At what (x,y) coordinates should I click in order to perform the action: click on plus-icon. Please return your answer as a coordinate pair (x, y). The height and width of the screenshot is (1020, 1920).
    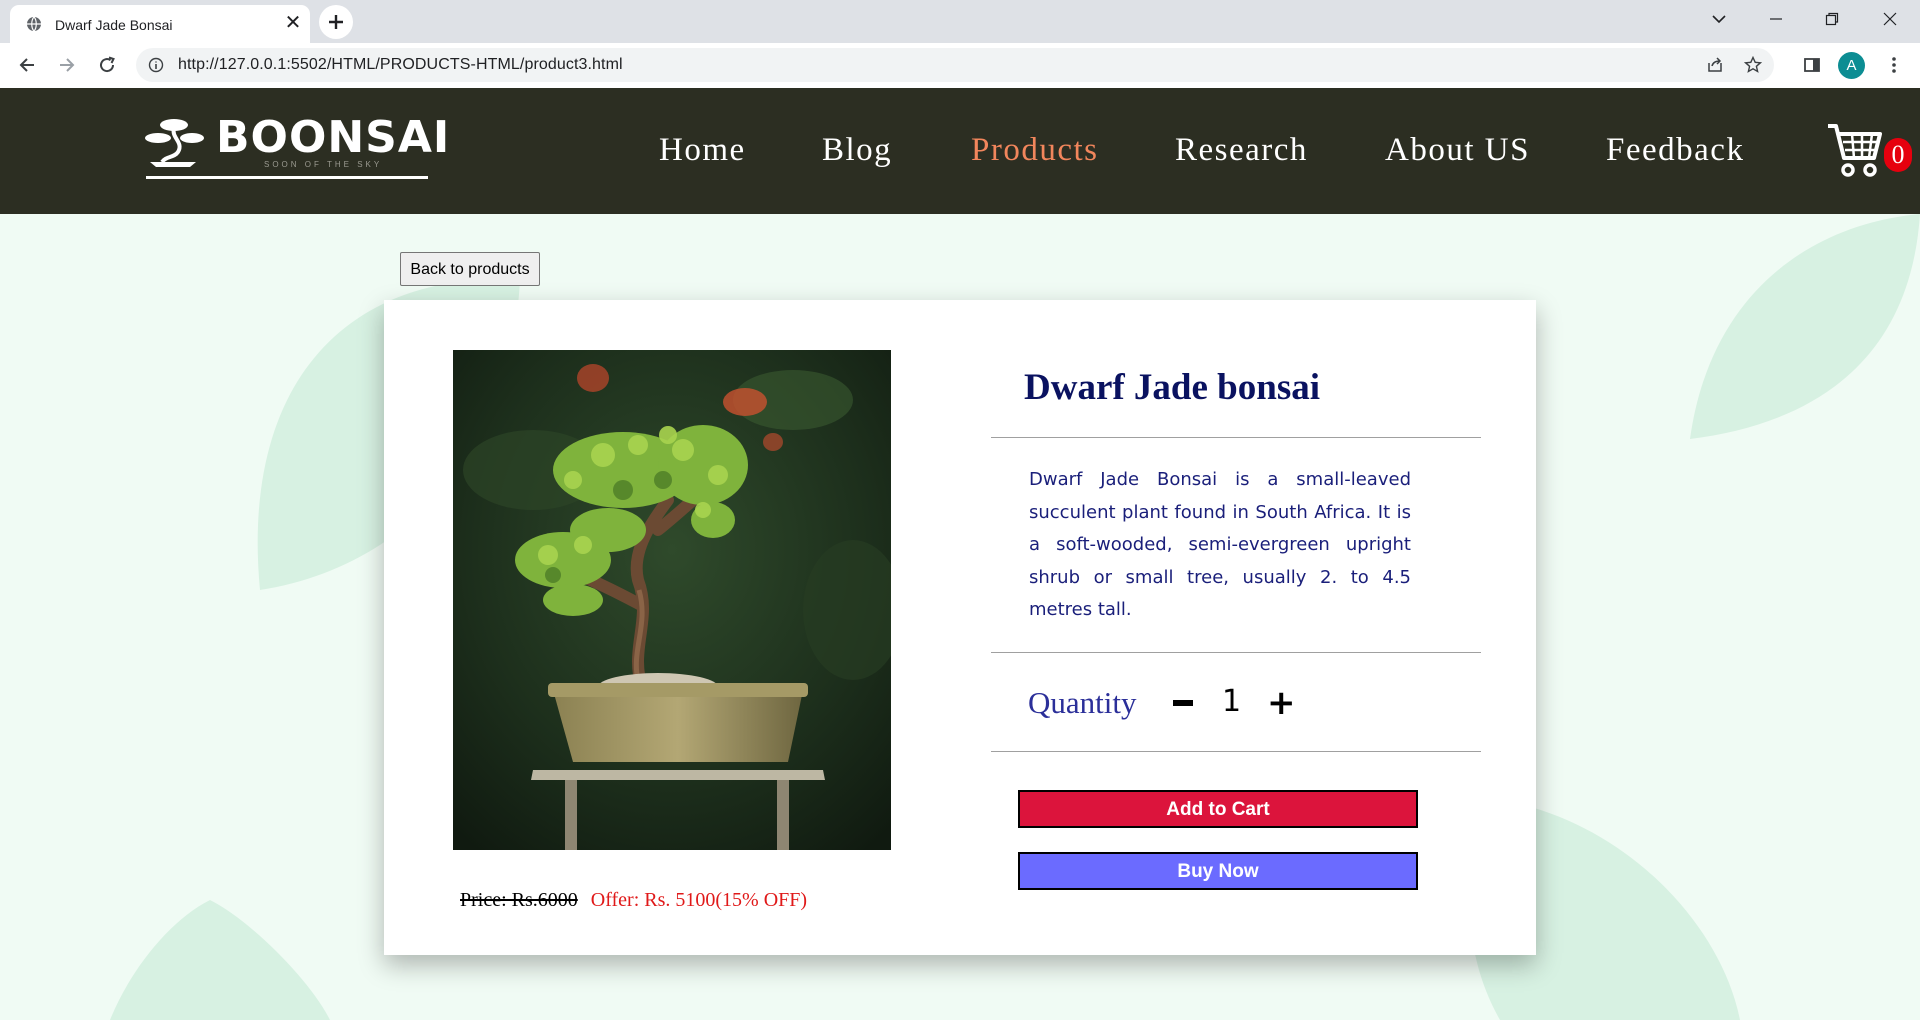
    Looking at the image, I should click on (336, 22).